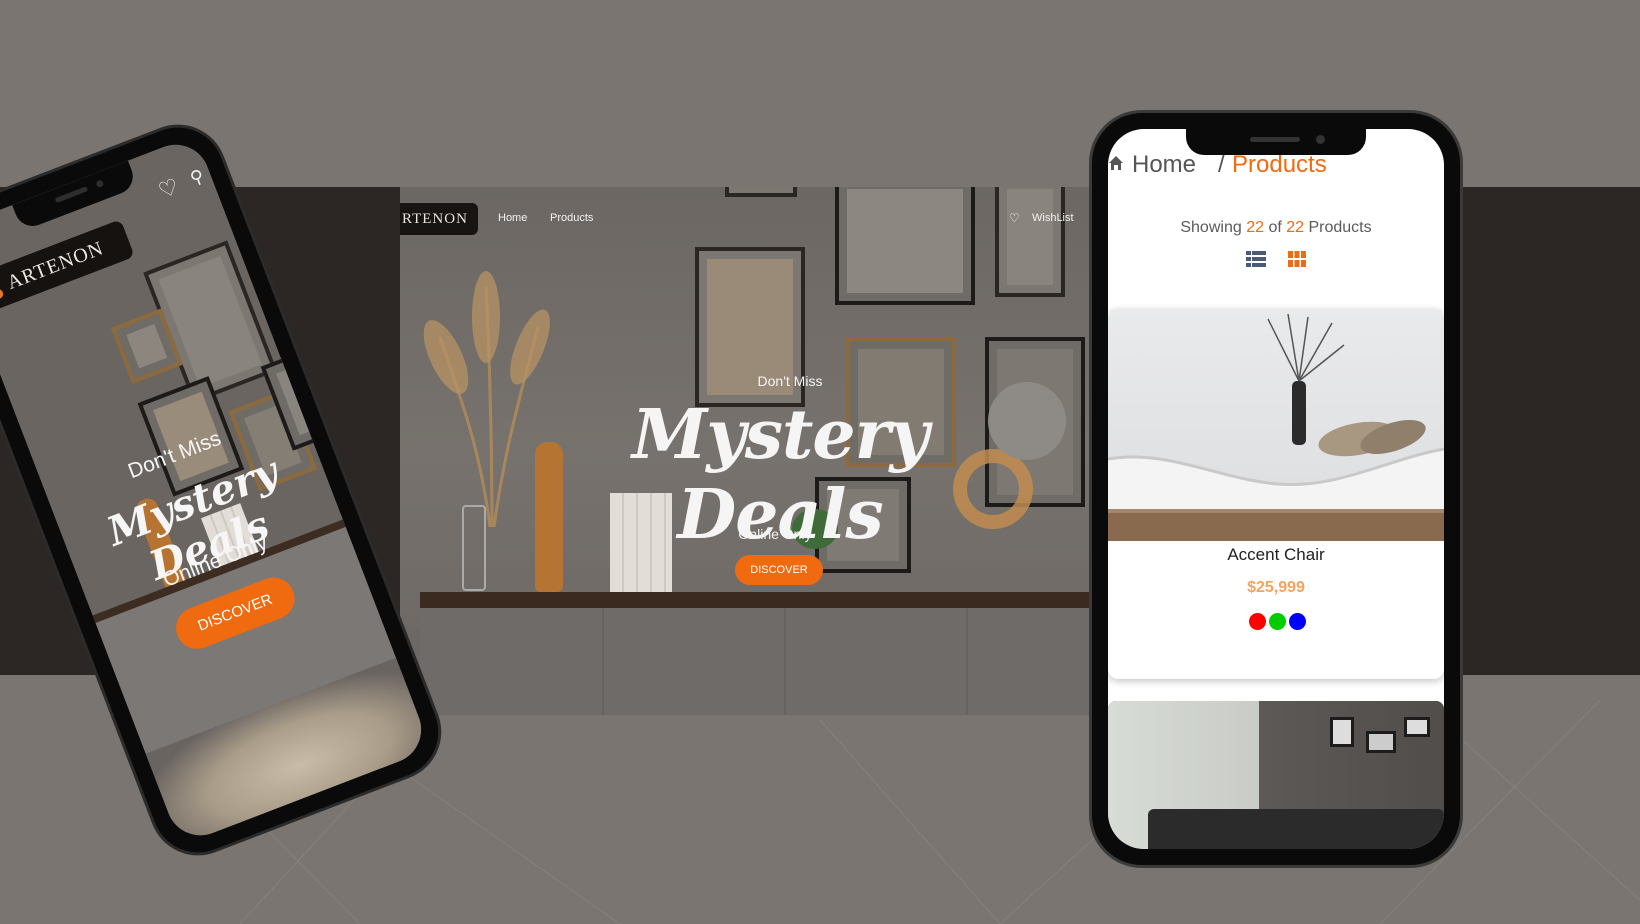  I want to click on flower-logo-icon, so click(2, 290).